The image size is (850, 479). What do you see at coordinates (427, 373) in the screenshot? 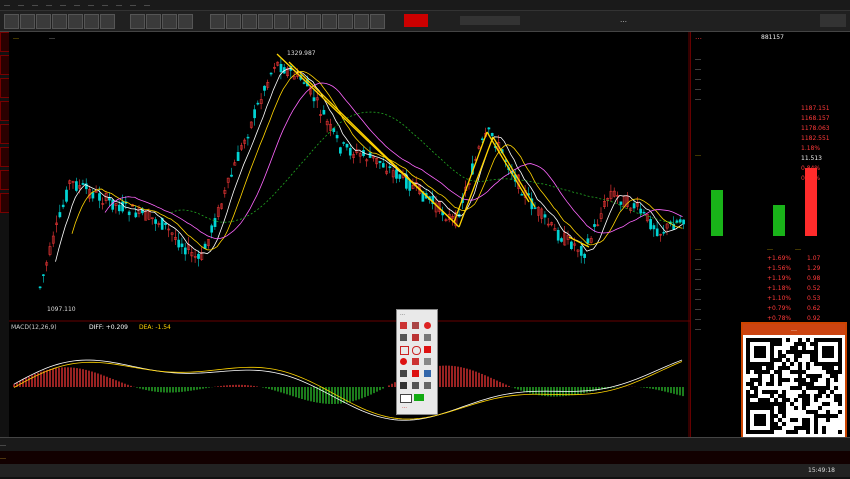
I see `zoom-icon` at bounding box center [427, 373].